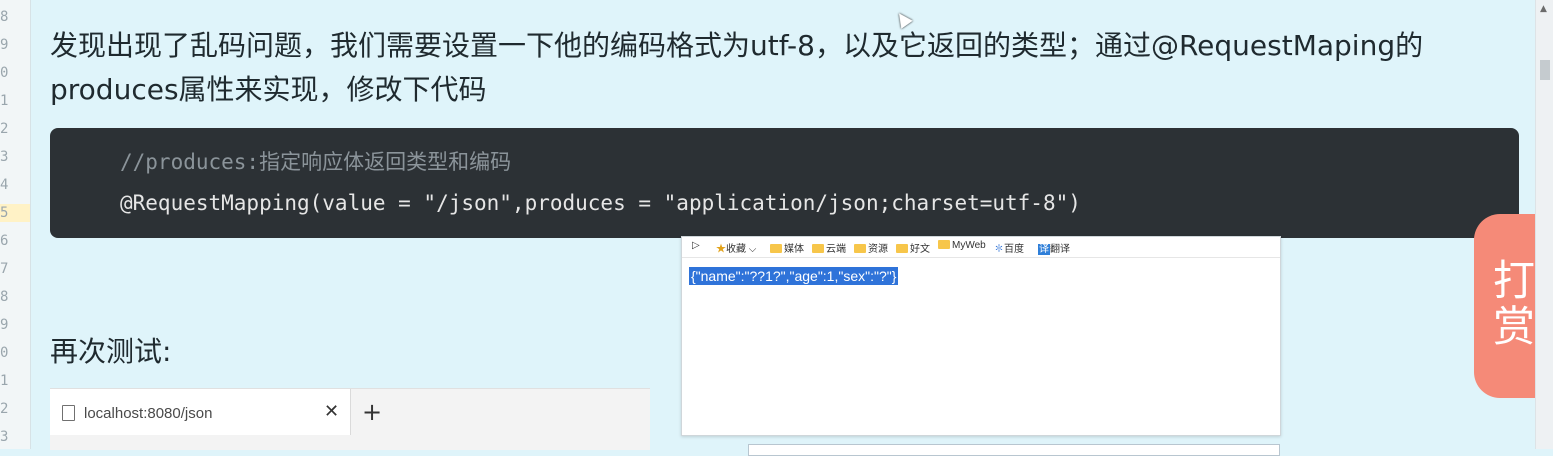 The width and height of the screenshot is (1553, 456). Describe the element at coordinates (736, 247) in the screenshot. I see `bookmark-favorites: ★收藏 ⌵` at that location.